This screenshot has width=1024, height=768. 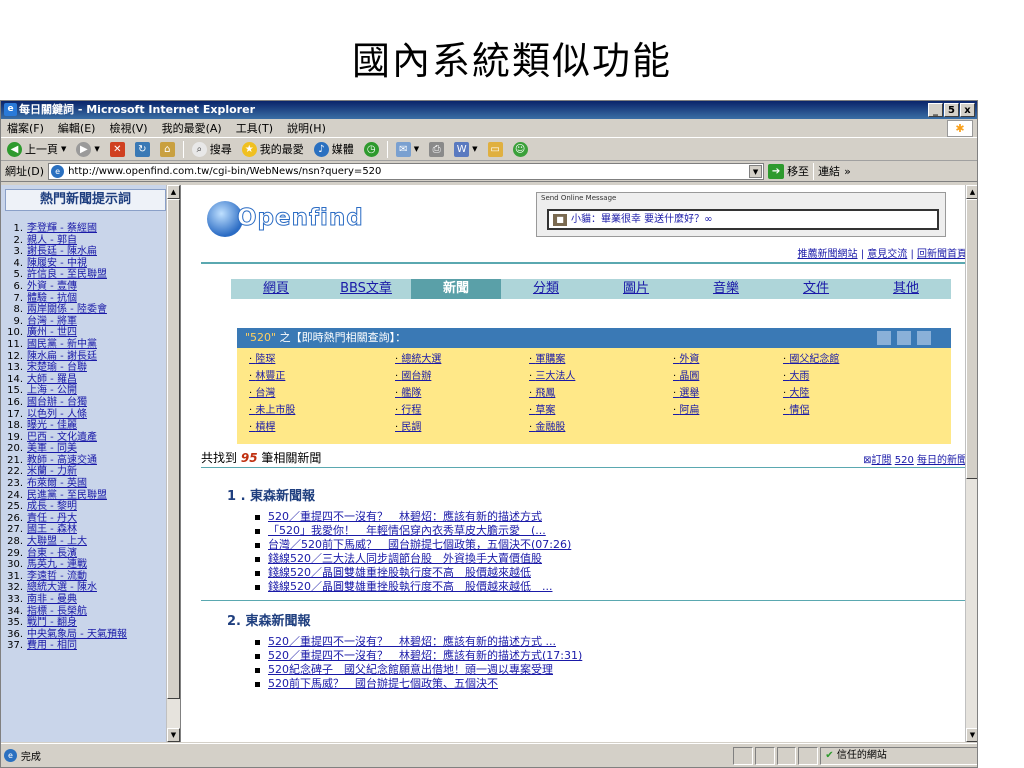 I want to click on menu-tools: 工具(T), so click(x=254, y=128).